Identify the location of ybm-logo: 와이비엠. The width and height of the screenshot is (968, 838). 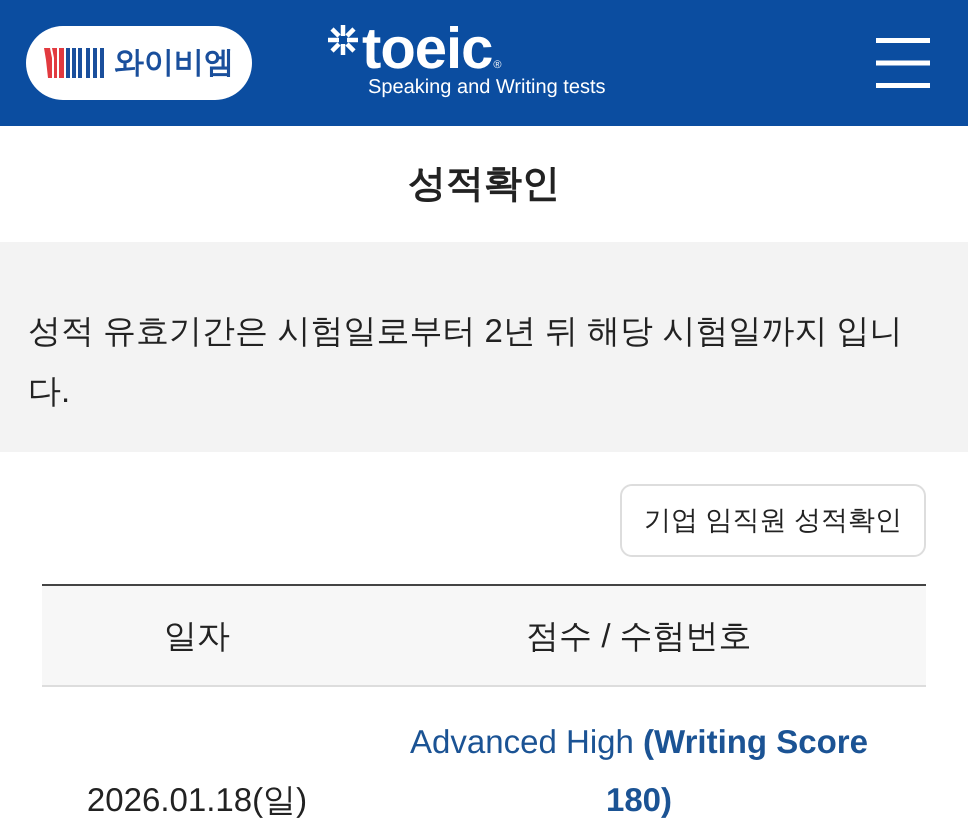
(139, 63).